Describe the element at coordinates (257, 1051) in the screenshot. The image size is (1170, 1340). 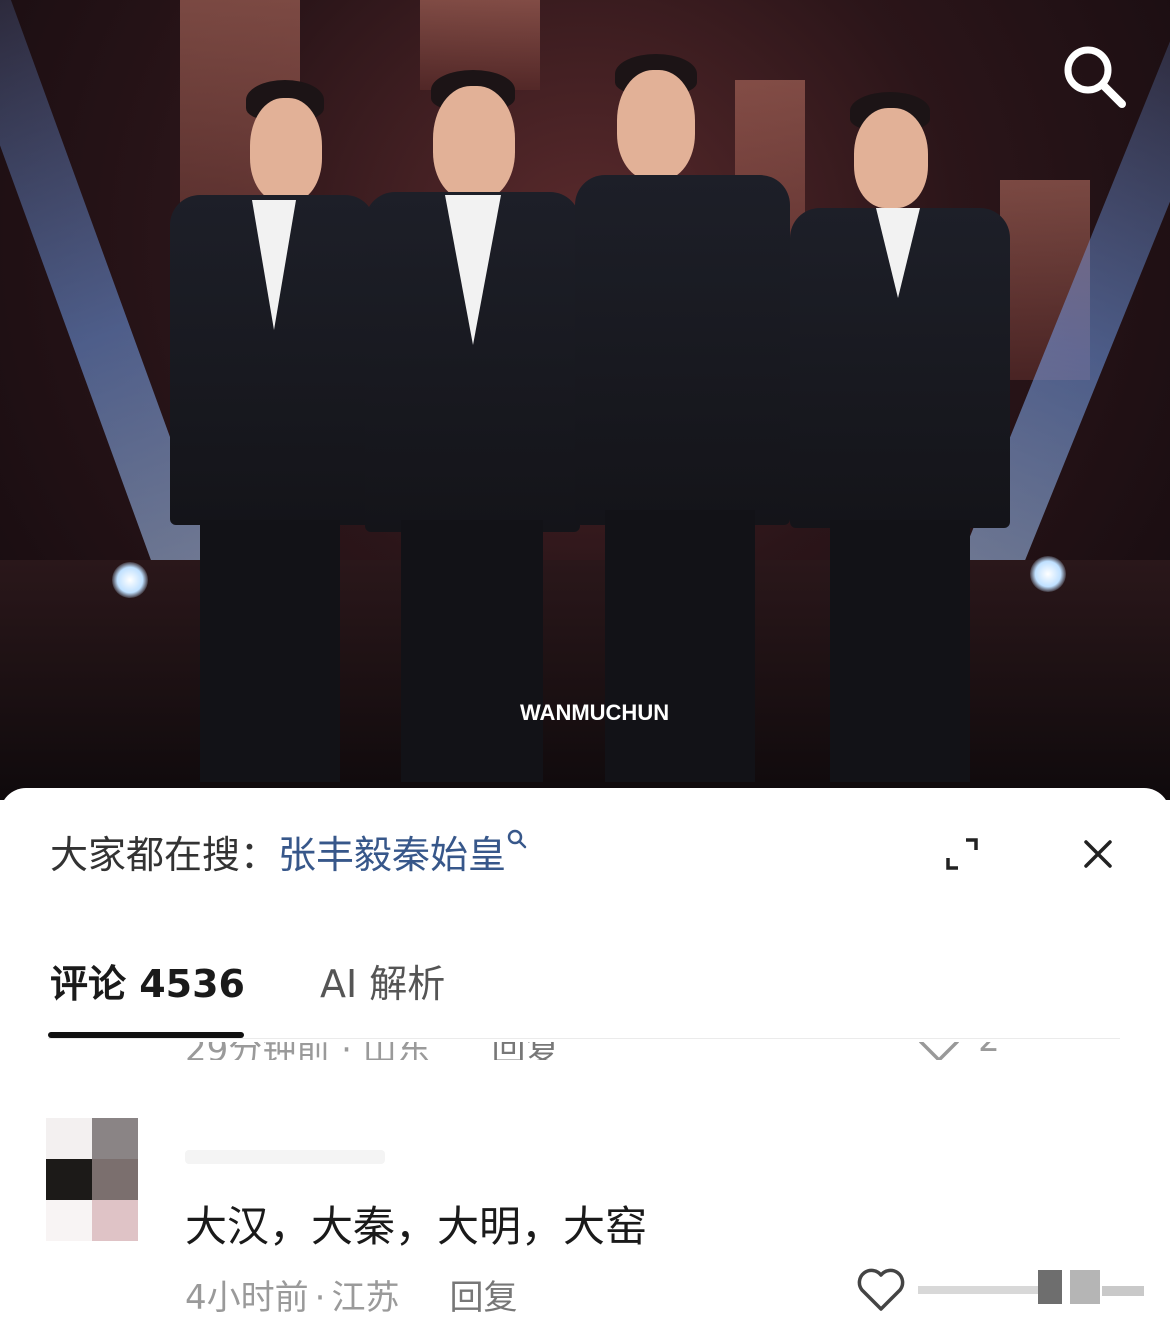
I see `prev-comment-time: 29分钟前` at that location.